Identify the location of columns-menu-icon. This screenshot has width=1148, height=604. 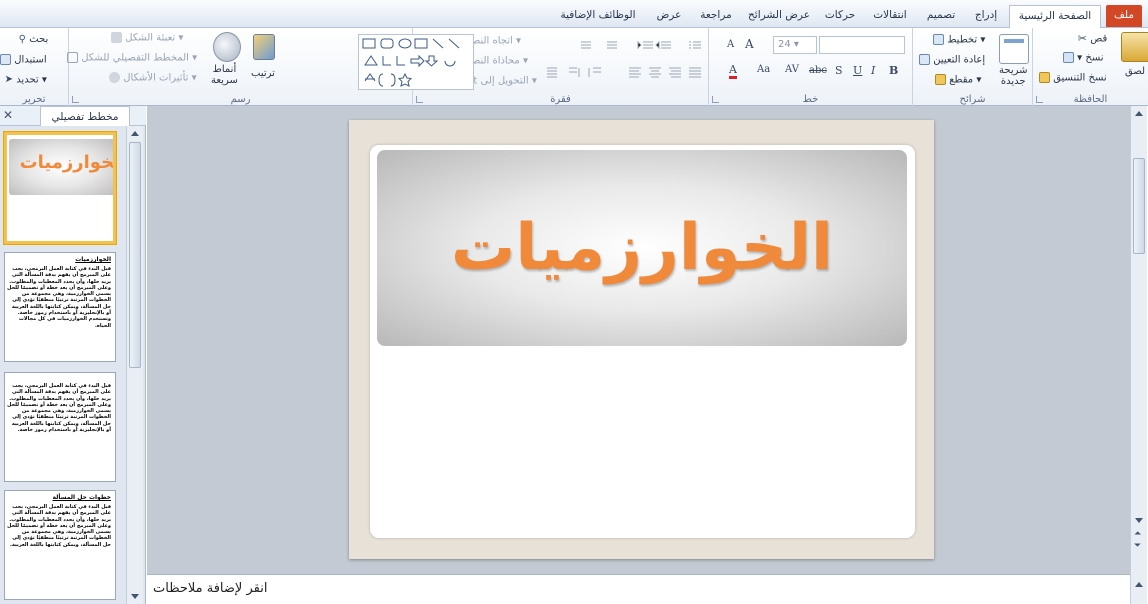
(552, 72).